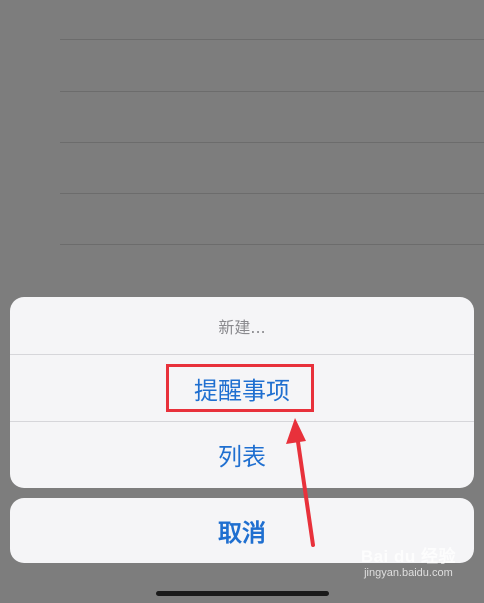 The width and height of the screenshot is (484, 603). What do you see at coordinates (242, 593) in the screenshot?
I see `home-indicator` at bounding box center [242, 593].